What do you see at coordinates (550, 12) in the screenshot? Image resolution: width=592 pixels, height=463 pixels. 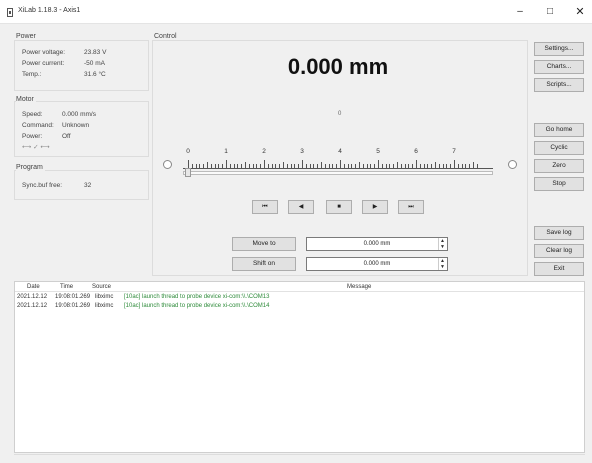 I see `maximize-button: □` at bounding box center [550, 12].